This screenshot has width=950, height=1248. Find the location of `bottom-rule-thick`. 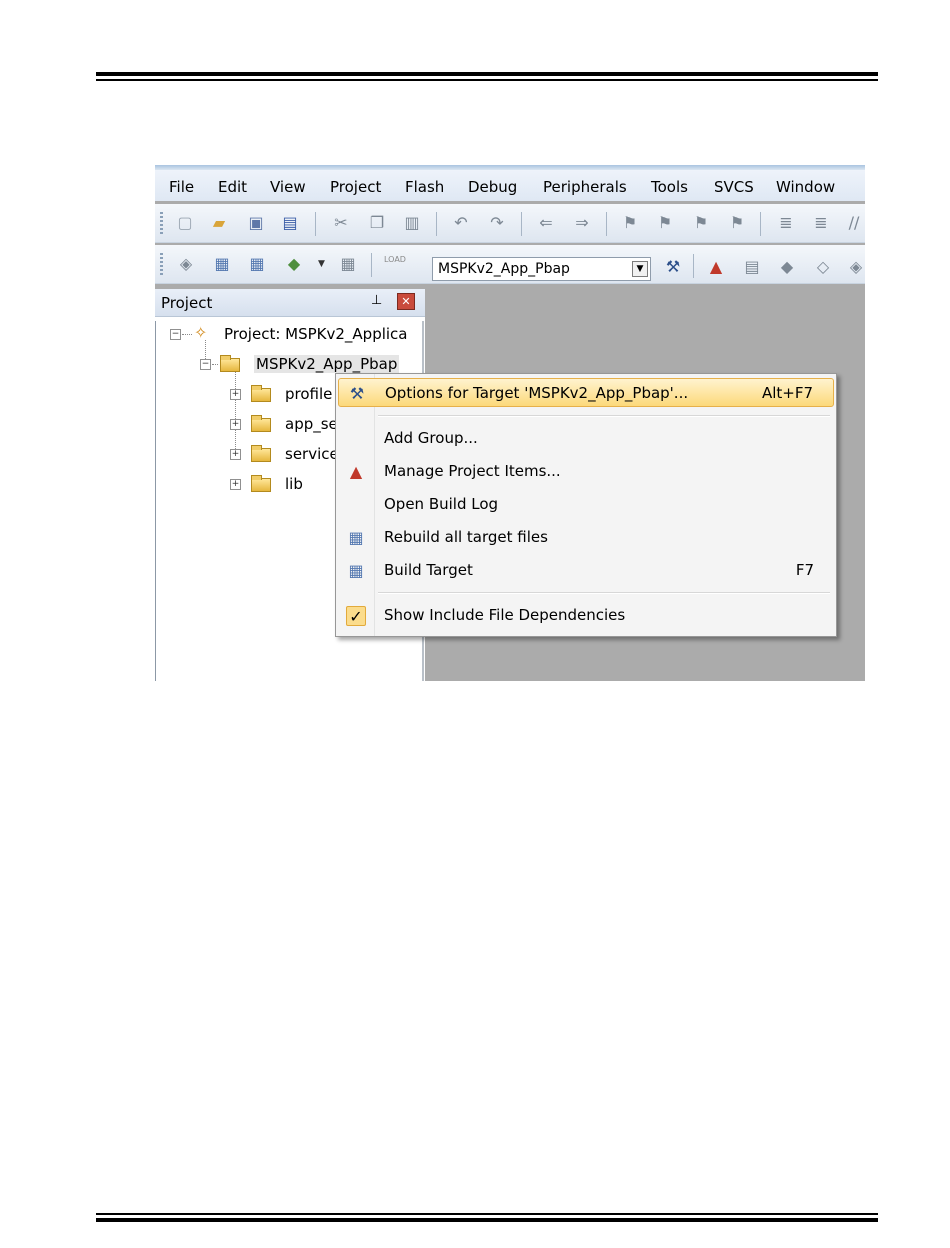

bottom-rule-thick is located at coordinates (487, 1220).